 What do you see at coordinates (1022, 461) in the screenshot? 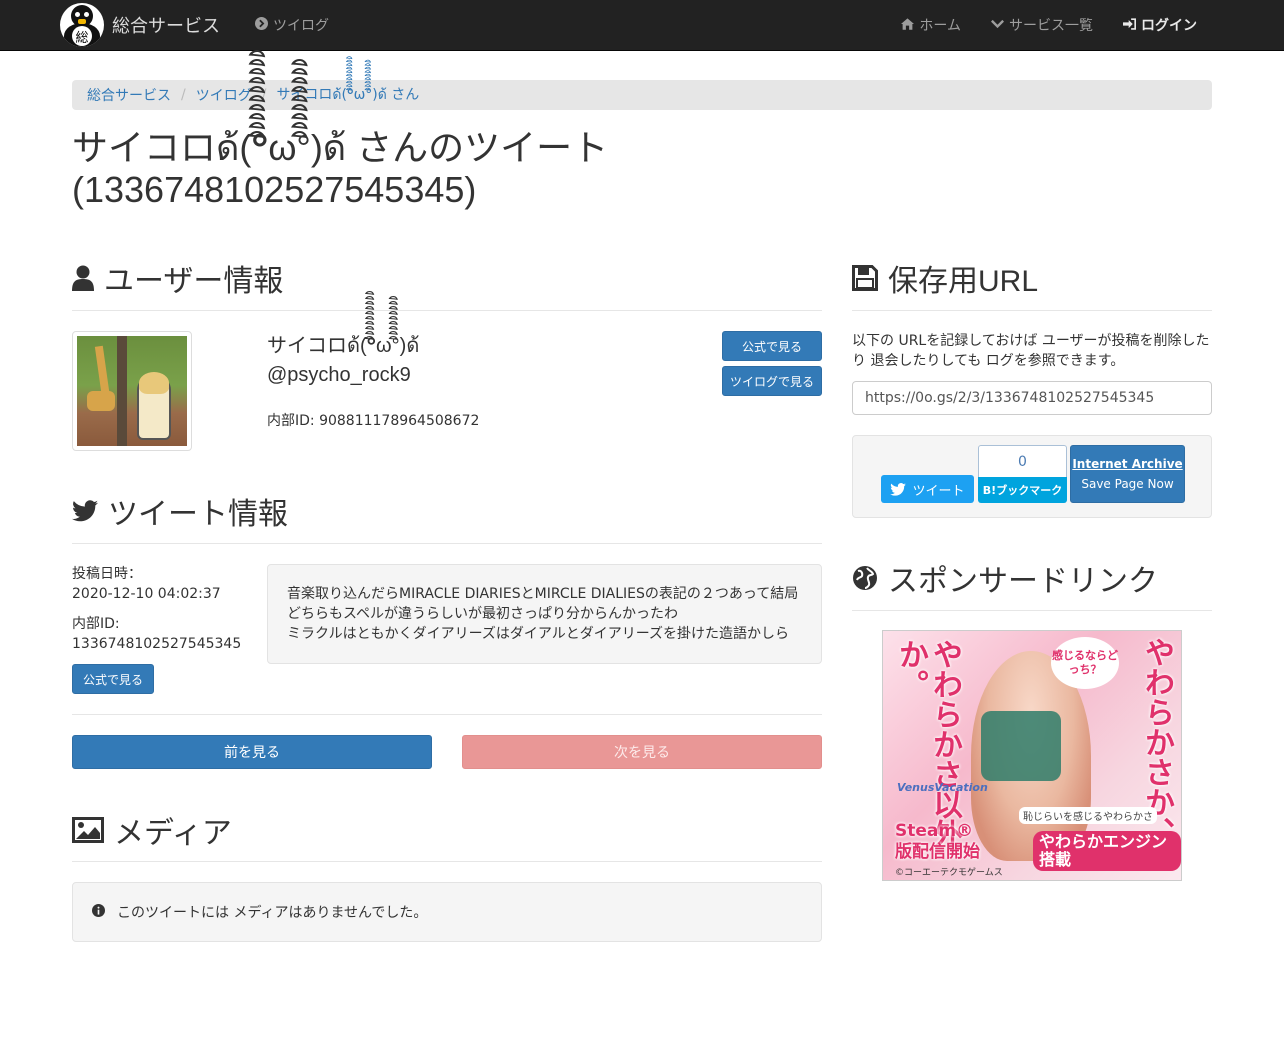
I see `hatena-bookmark-count: 0` at bounding box center [1022, 461].